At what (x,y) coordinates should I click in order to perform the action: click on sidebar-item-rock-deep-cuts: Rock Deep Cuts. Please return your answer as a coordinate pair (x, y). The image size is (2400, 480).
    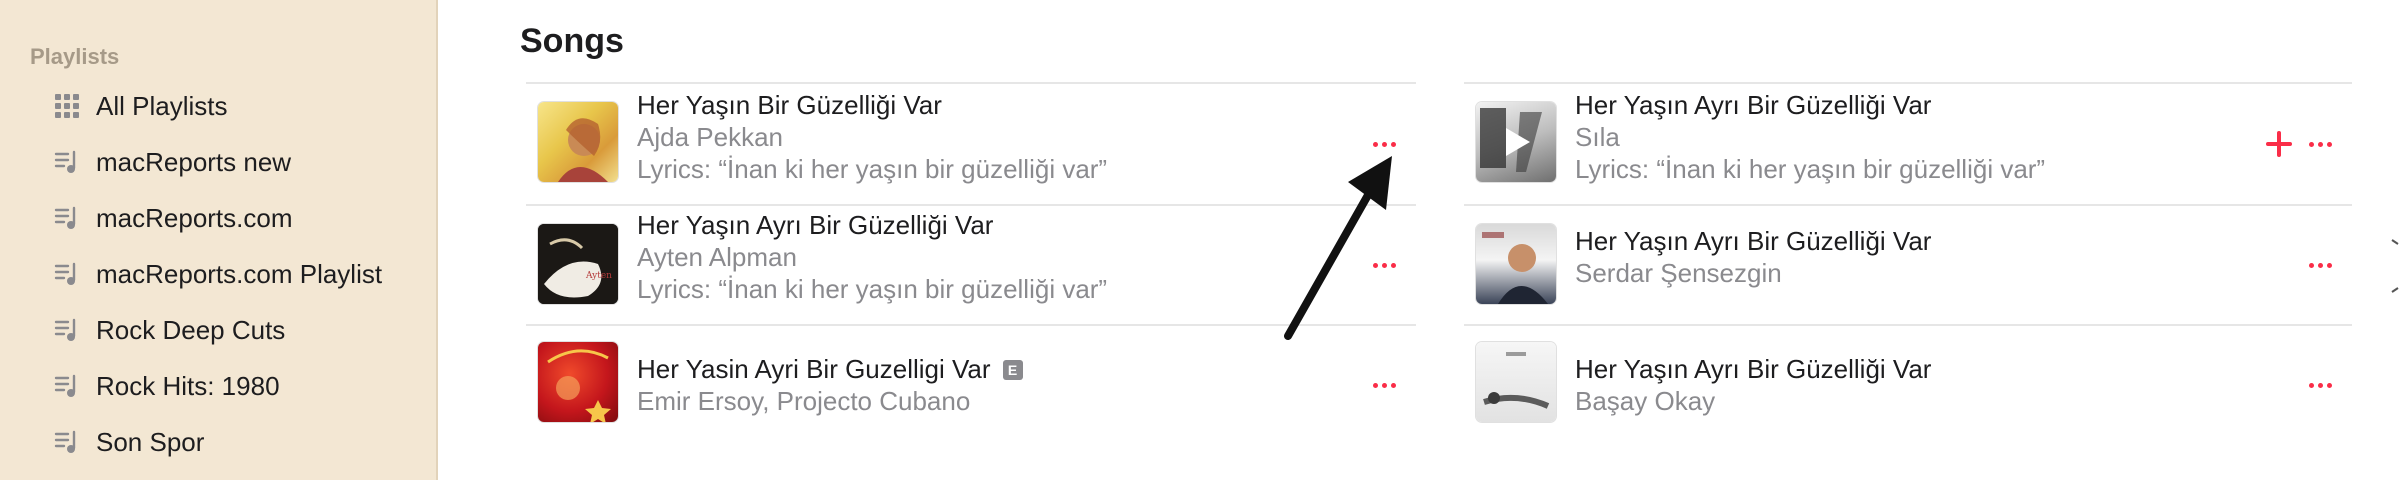
    Looking at the image, I should click on (237, 330).